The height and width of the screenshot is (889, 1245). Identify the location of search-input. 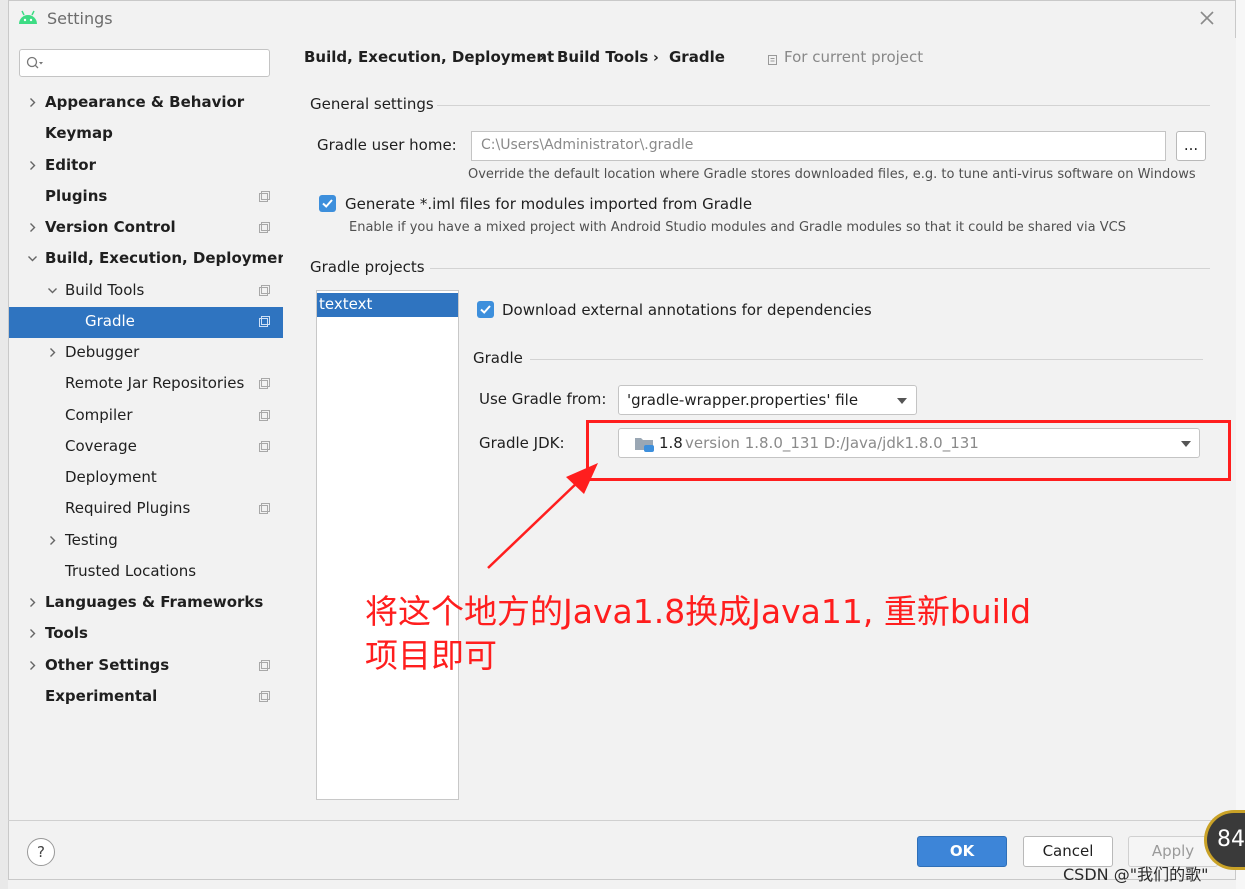
(144, 63).